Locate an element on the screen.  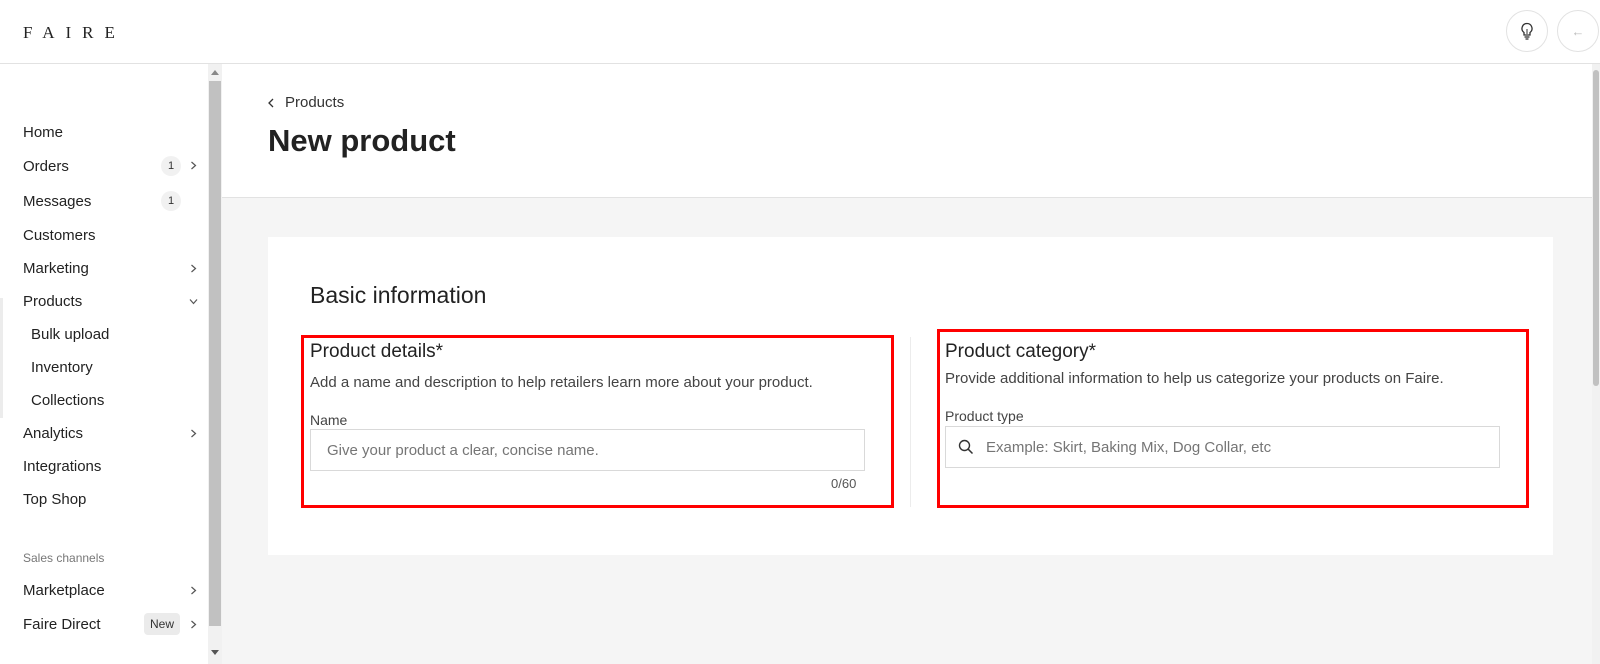
name-label: Name is located at coordinates (329, 420).